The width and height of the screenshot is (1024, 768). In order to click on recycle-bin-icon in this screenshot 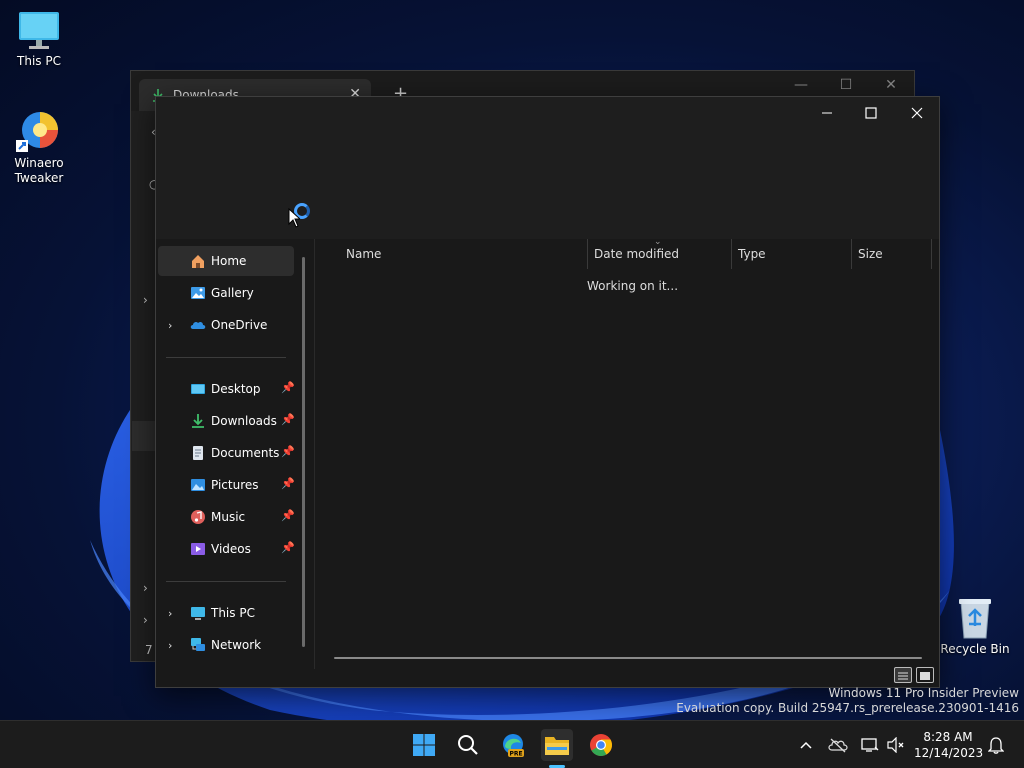, I will do `click(975, 619)`.